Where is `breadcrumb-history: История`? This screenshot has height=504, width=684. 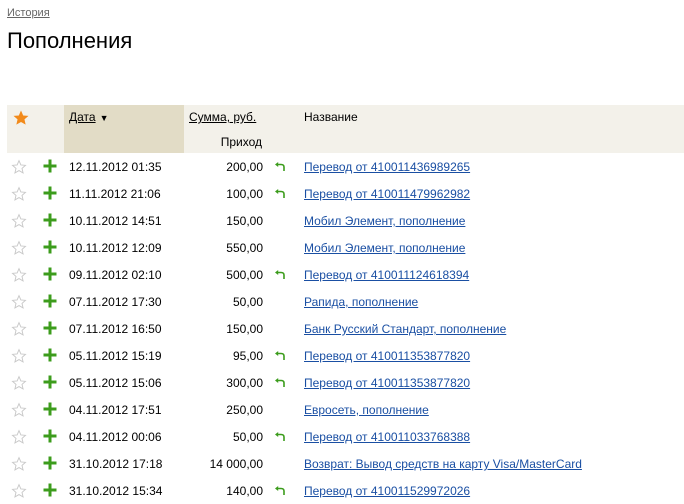 breadcrumb-history: История is located at coordinates (28, 13).